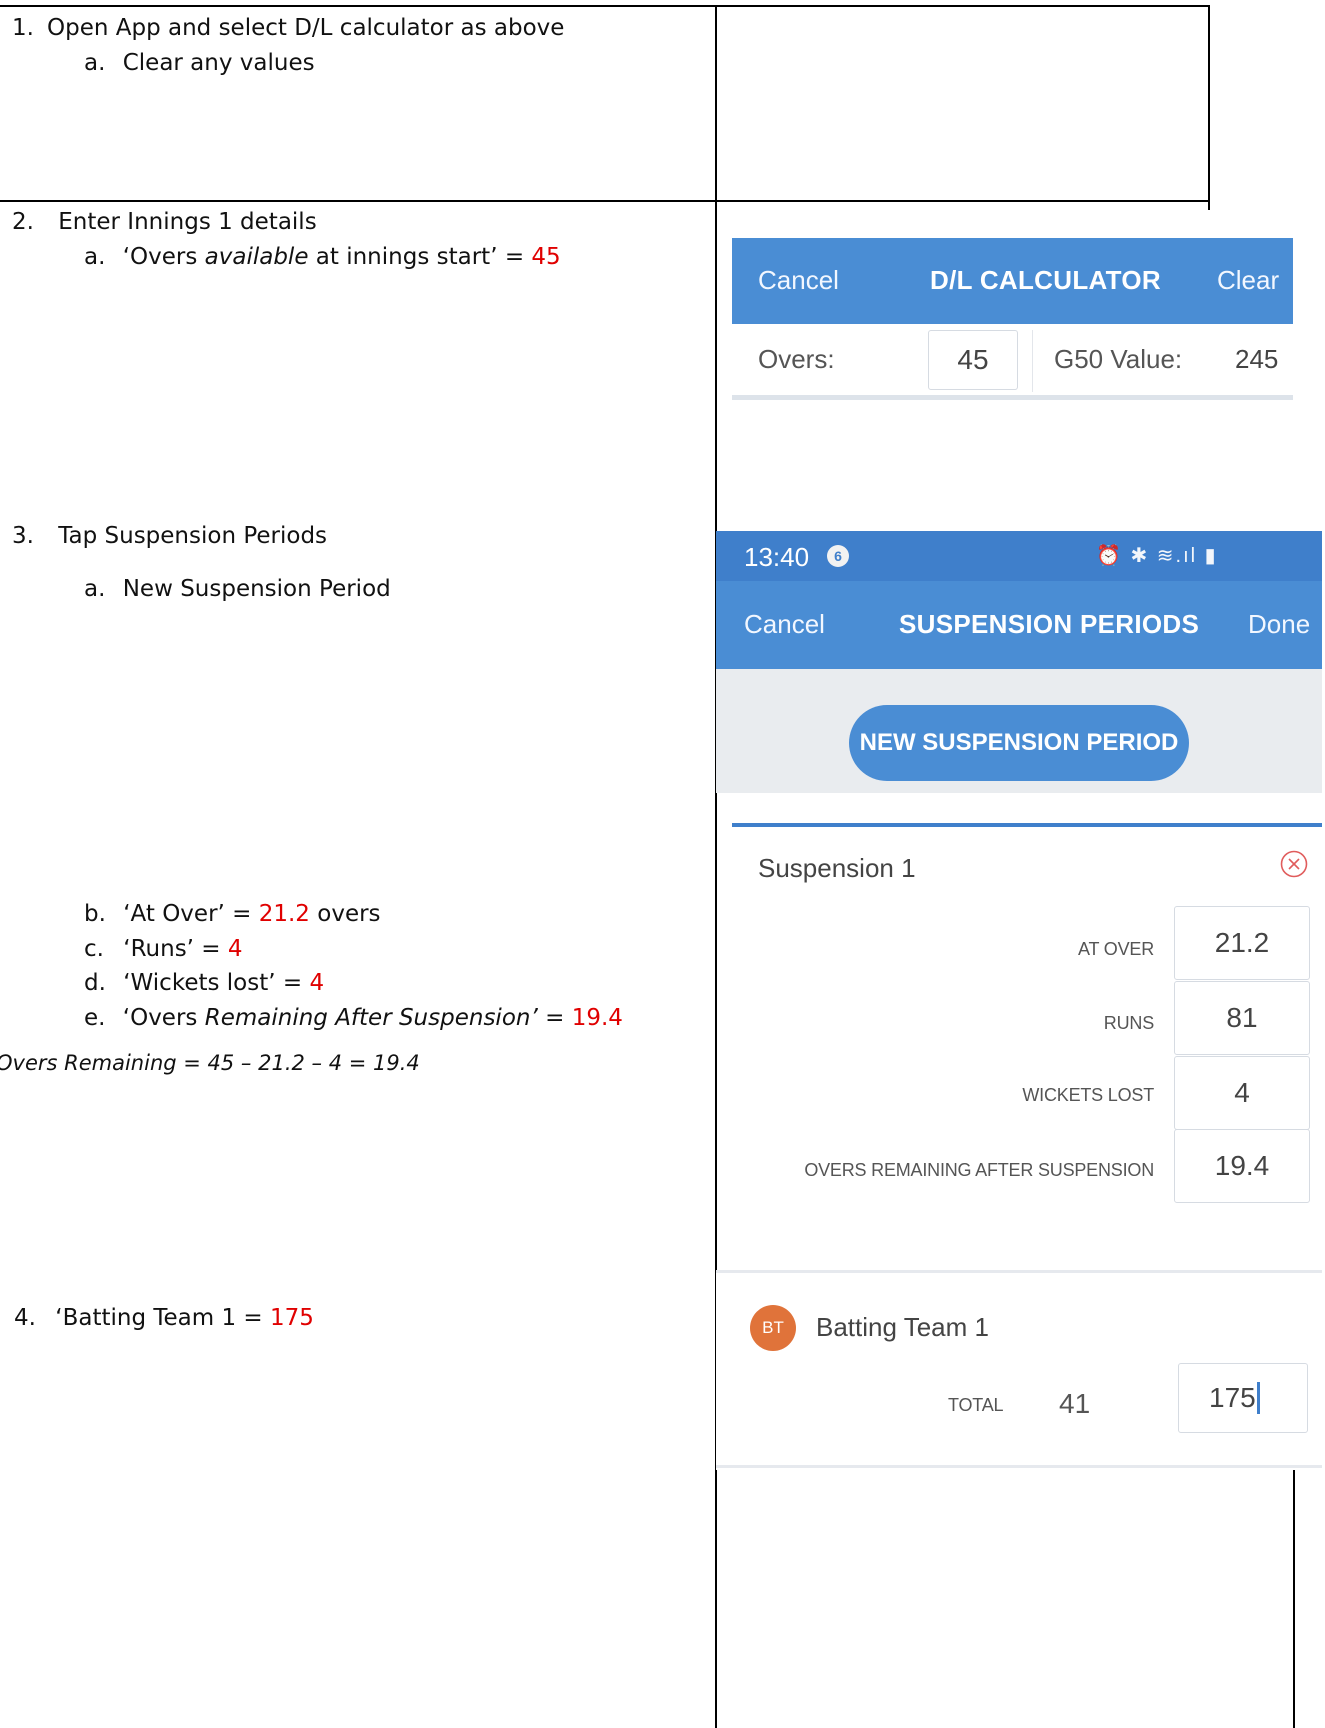 The image size is (1325, 1728). What do you see at coordinates (973, 360) in the screenshot?
I see `overs-input: 45` at bounding box center [973, 360].